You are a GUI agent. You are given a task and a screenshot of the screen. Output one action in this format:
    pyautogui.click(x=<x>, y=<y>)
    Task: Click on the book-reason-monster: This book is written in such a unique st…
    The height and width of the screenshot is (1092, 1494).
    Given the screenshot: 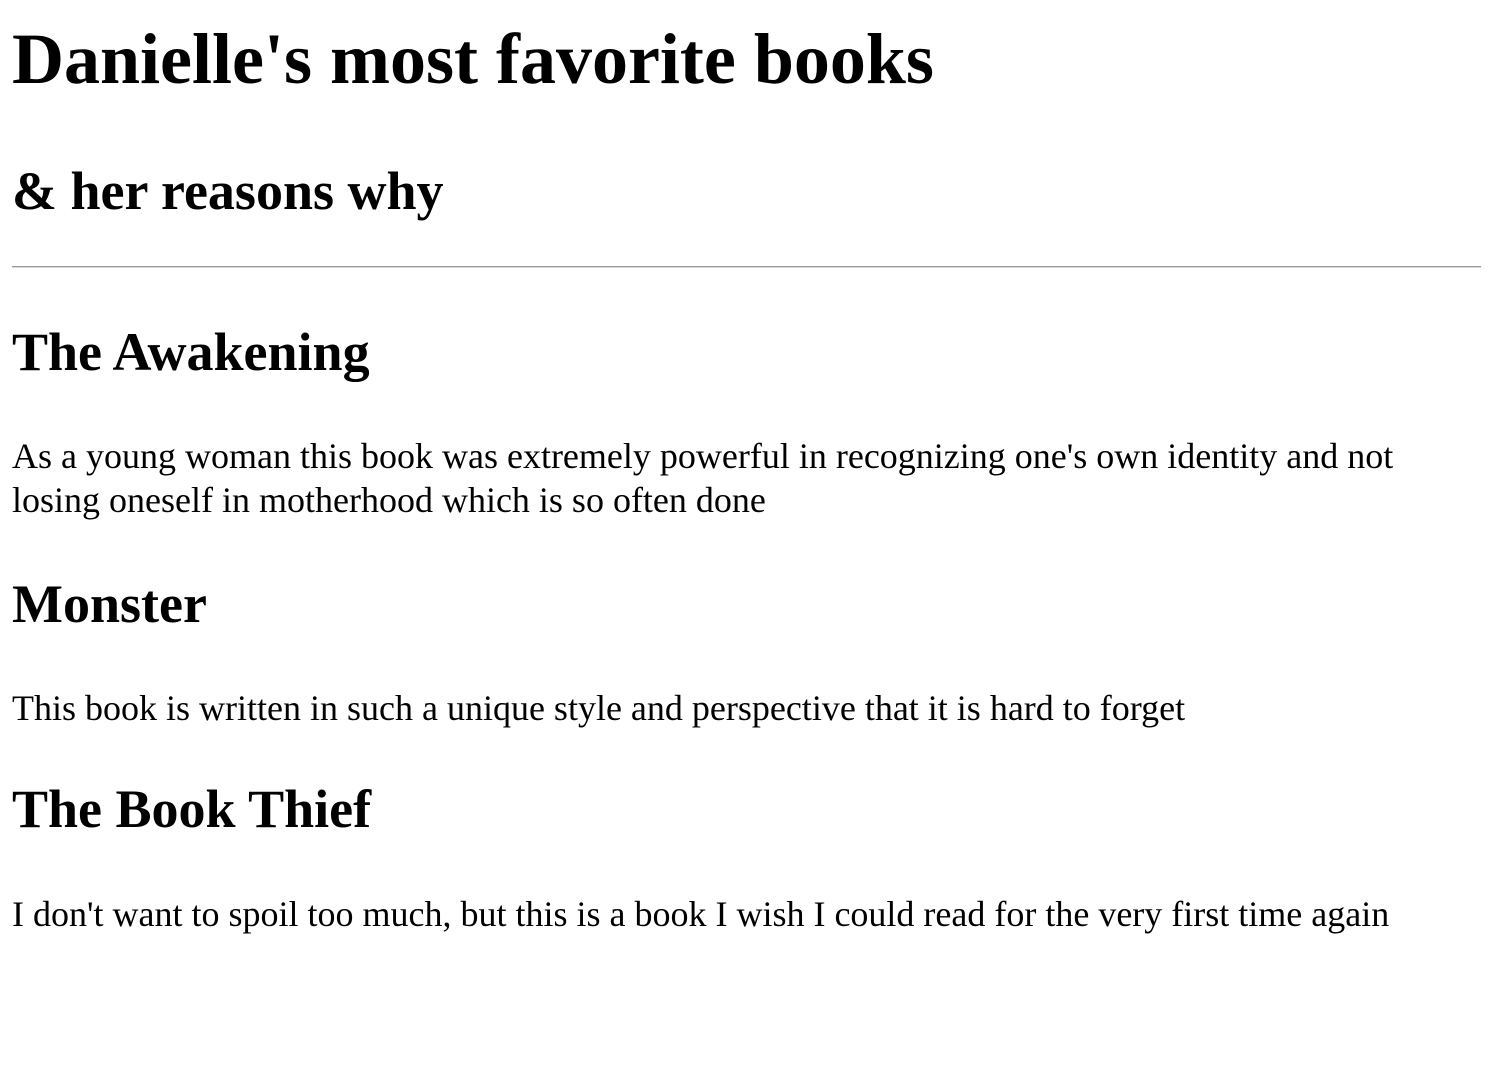 What is the action you would take?
    pyautogui.click(x=599, y=708)
    